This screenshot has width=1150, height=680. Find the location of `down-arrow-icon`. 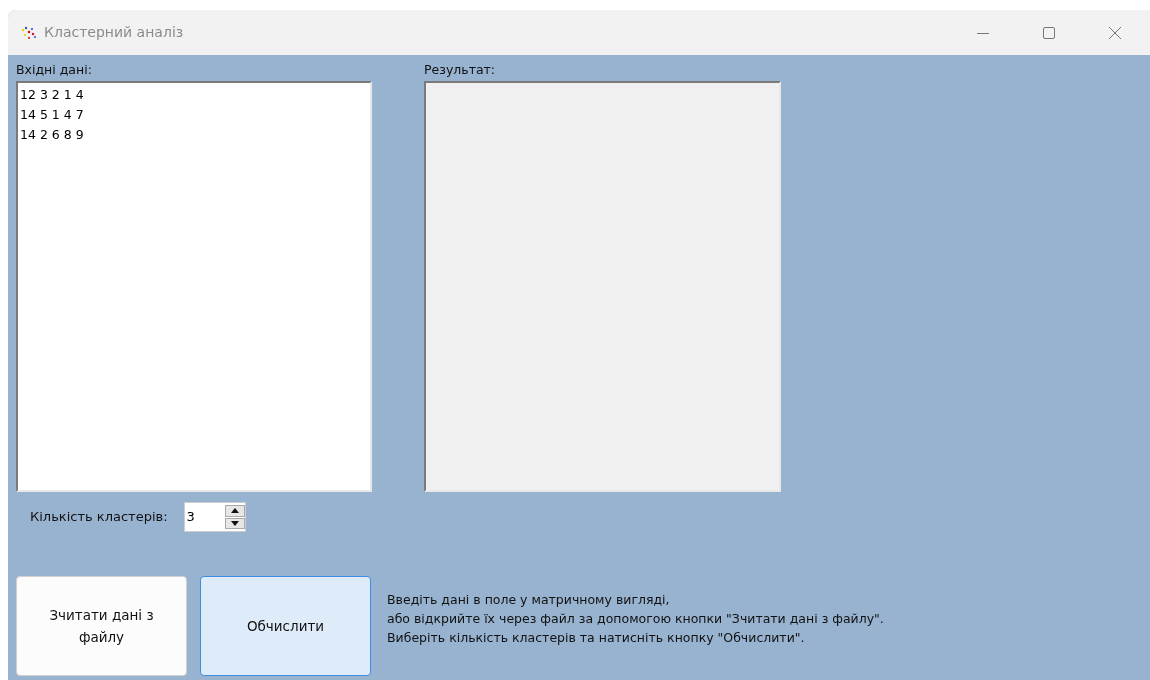

down-arrow-icon is located at coordinates (234, 523).